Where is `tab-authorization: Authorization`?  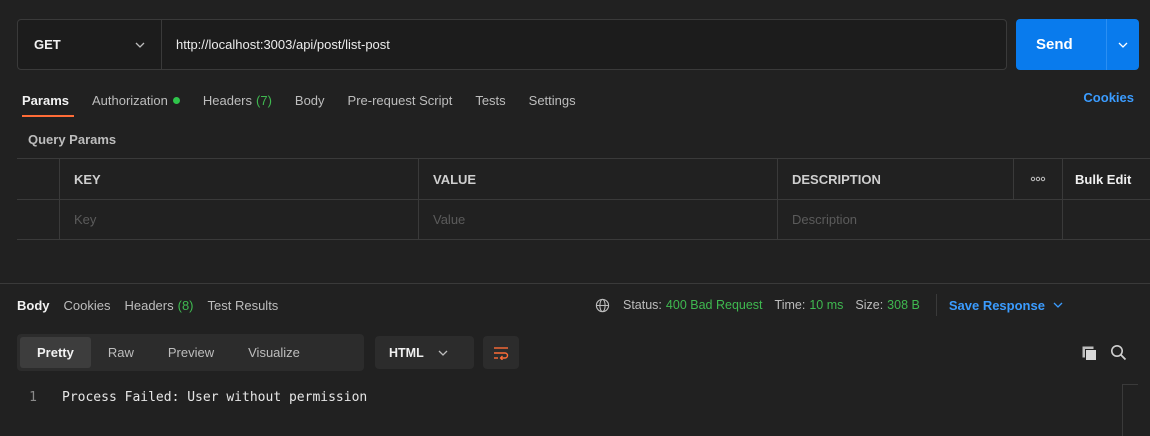
tab-authorization: Authorization is located at coordinates (136, 100).